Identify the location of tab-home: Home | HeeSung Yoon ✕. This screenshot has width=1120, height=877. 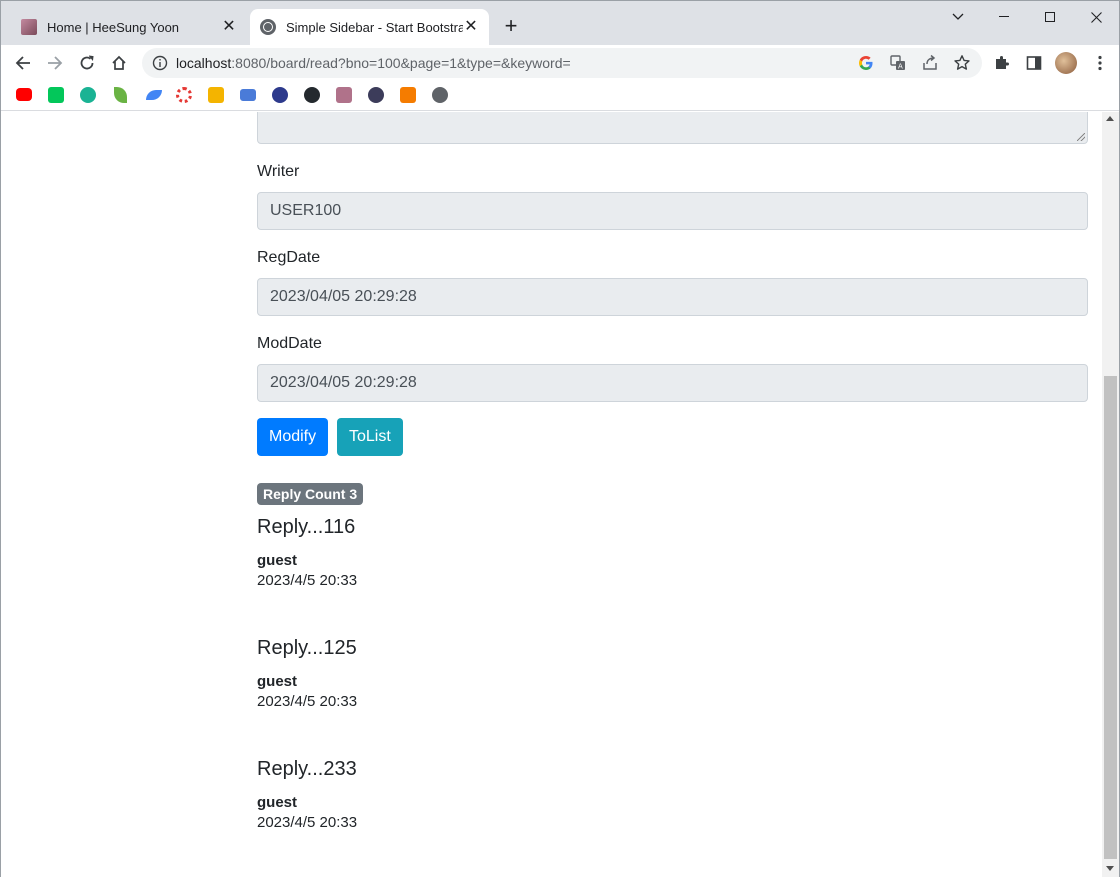
(129, 27).